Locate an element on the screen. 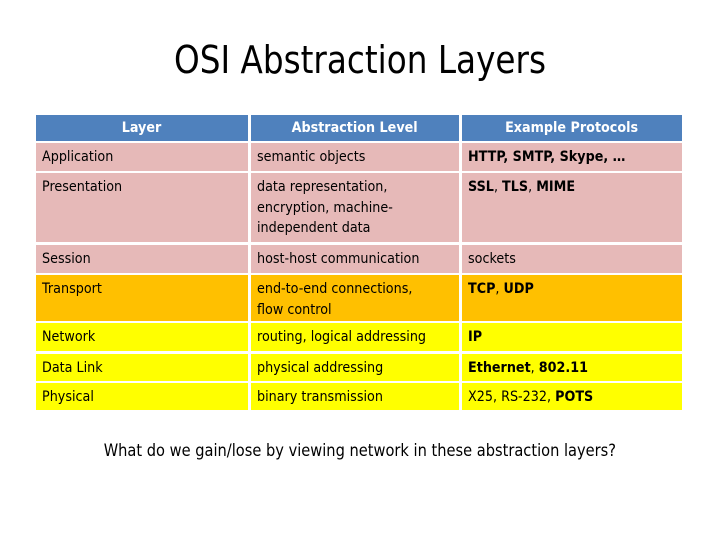 The height and width of the screenshot is (540, 720). abstraction-level-line: independent data is located at coordinates (314, 228).